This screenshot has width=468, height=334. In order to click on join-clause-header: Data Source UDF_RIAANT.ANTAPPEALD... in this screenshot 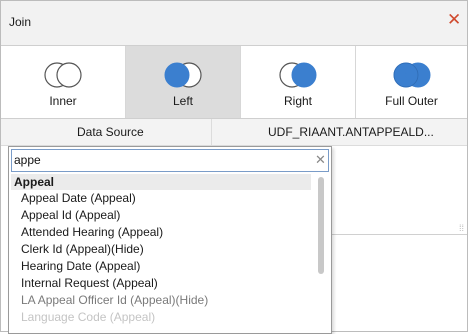, I will do `click(234, 132)`.